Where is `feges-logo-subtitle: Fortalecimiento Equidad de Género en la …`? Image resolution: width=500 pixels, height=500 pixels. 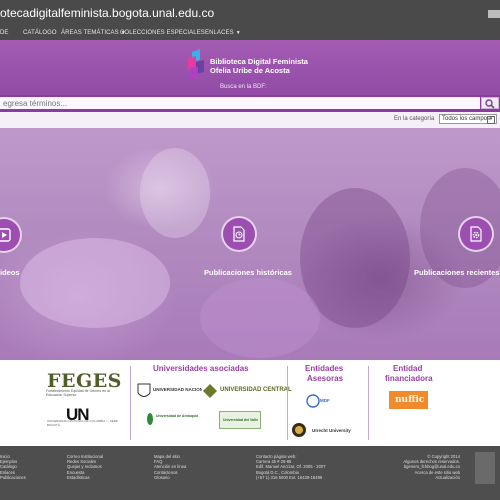 feges-logo-subtitle: Fortalecimiento Equidad de Género en la … is located at coordinates (78, 393).